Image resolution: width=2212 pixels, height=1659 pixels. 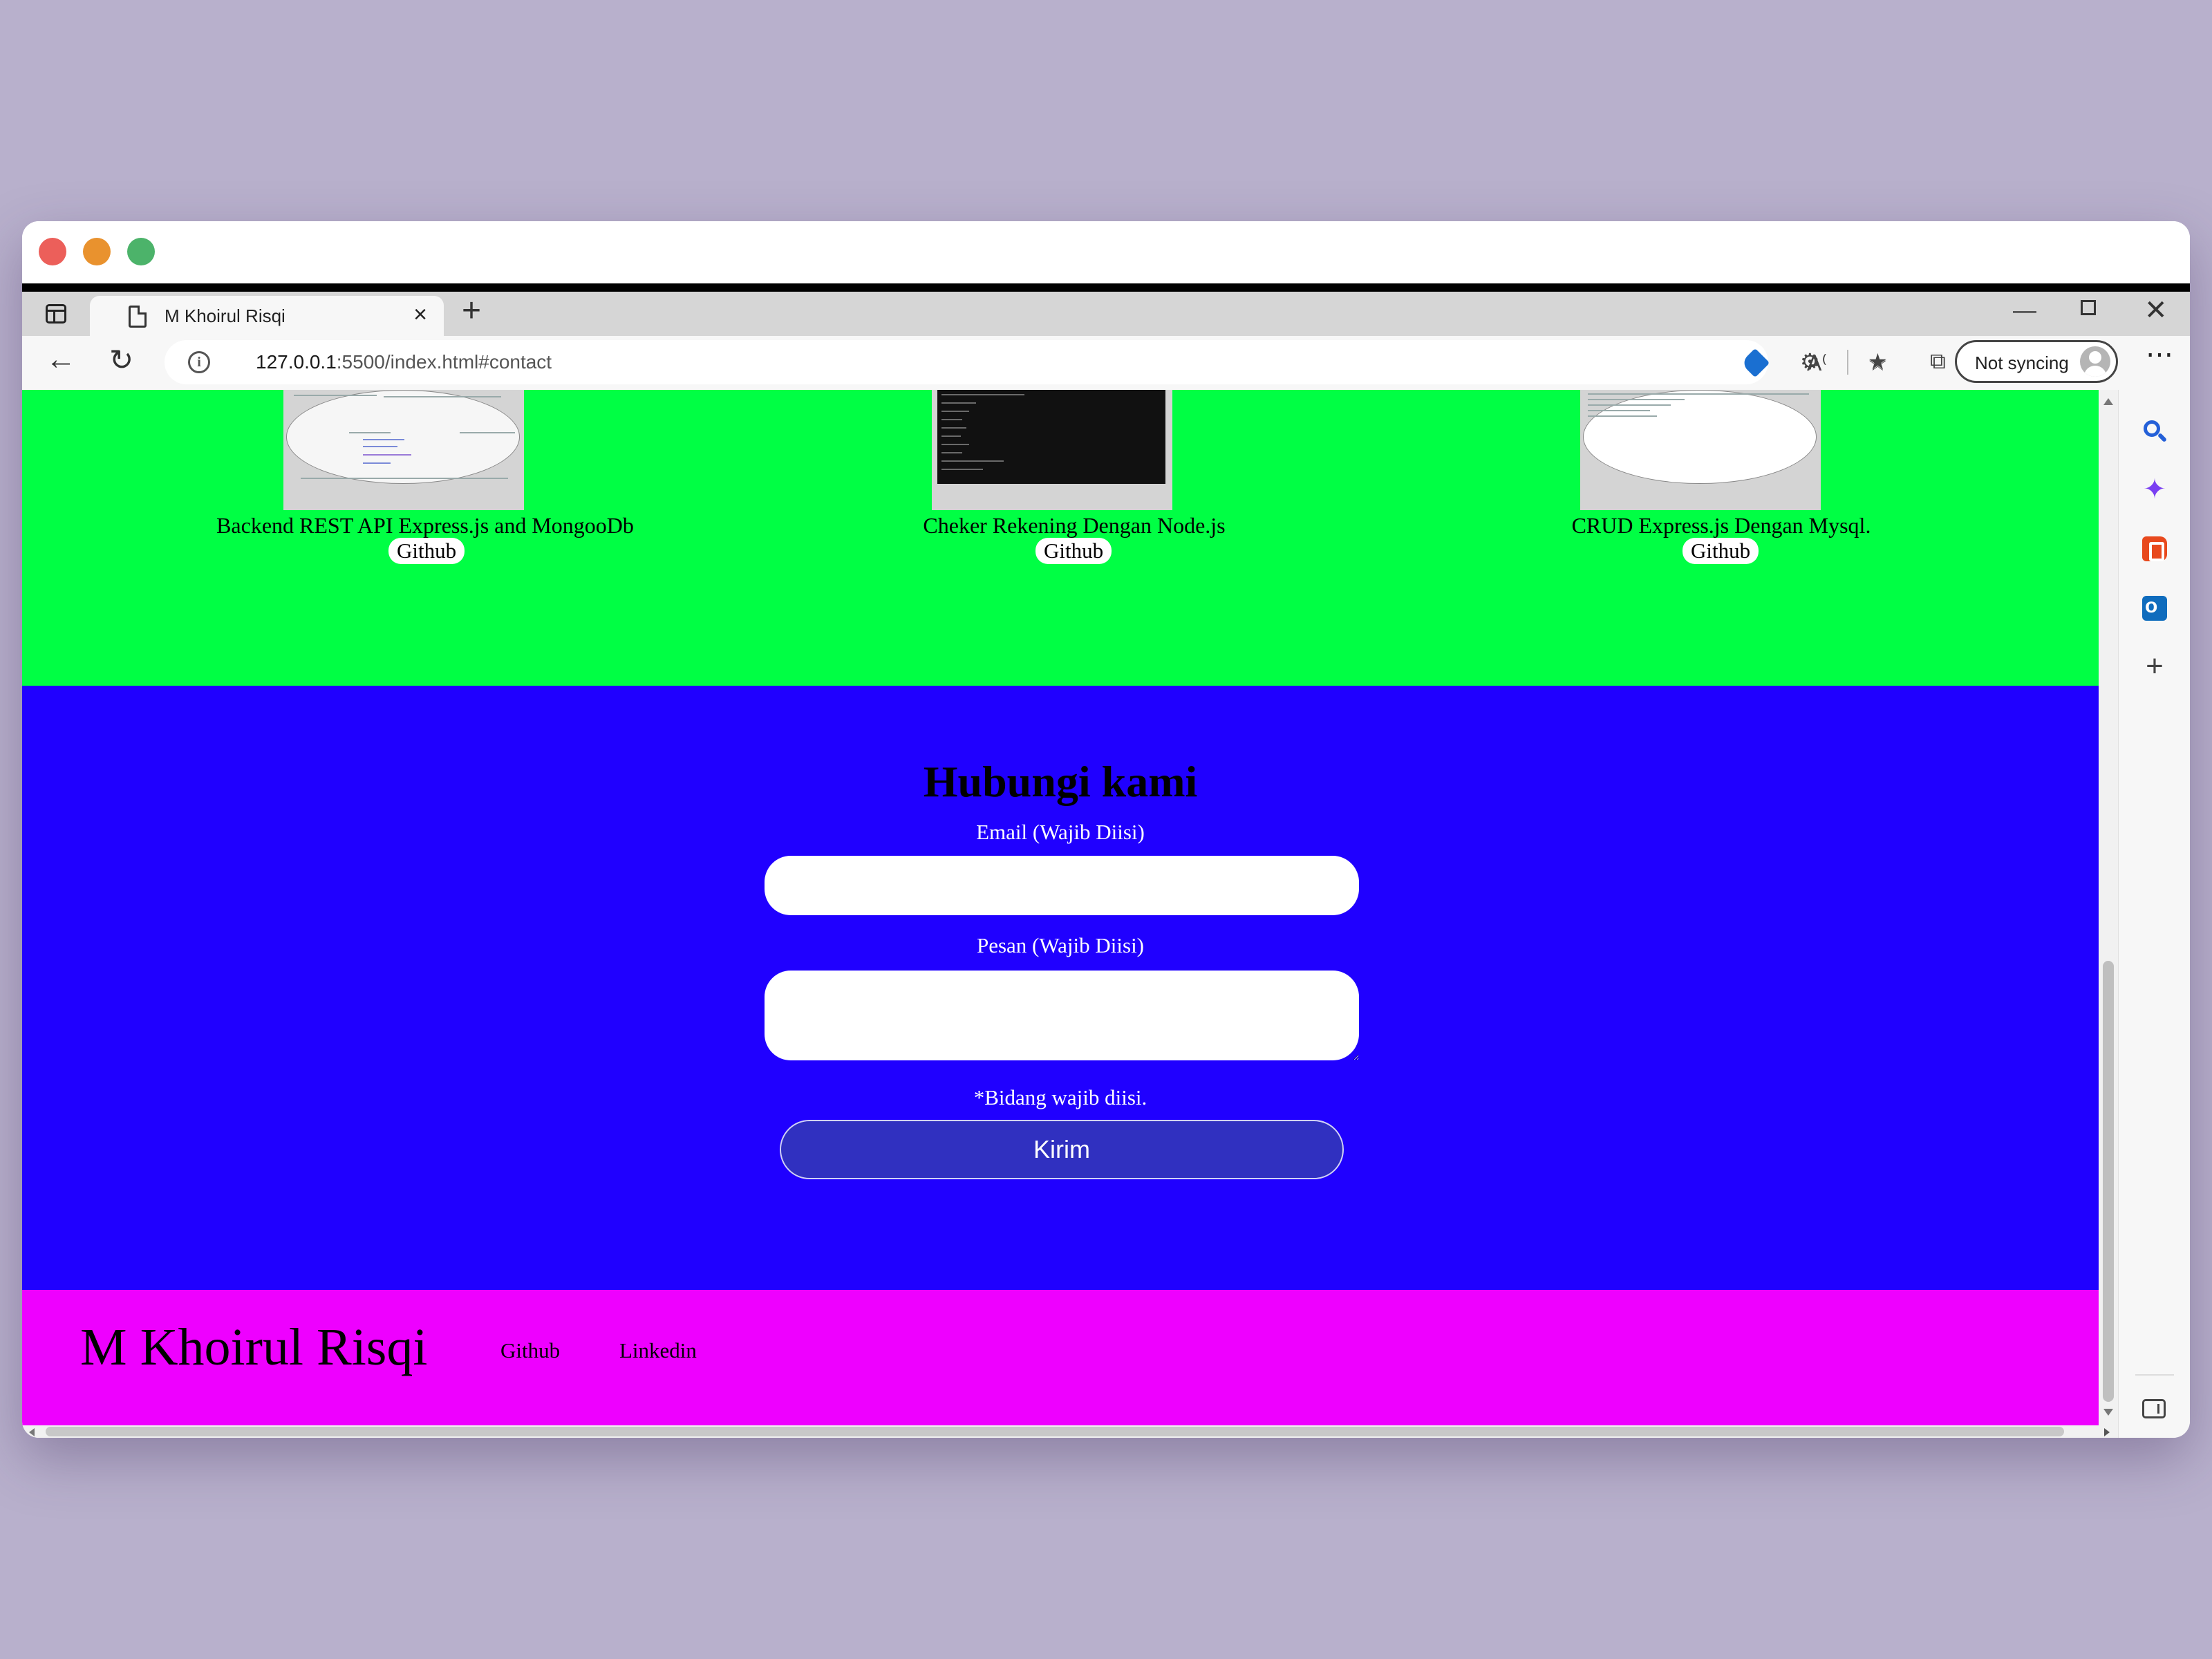 I want to click on vertical-scrollbar, so click(x=2108, y=908).